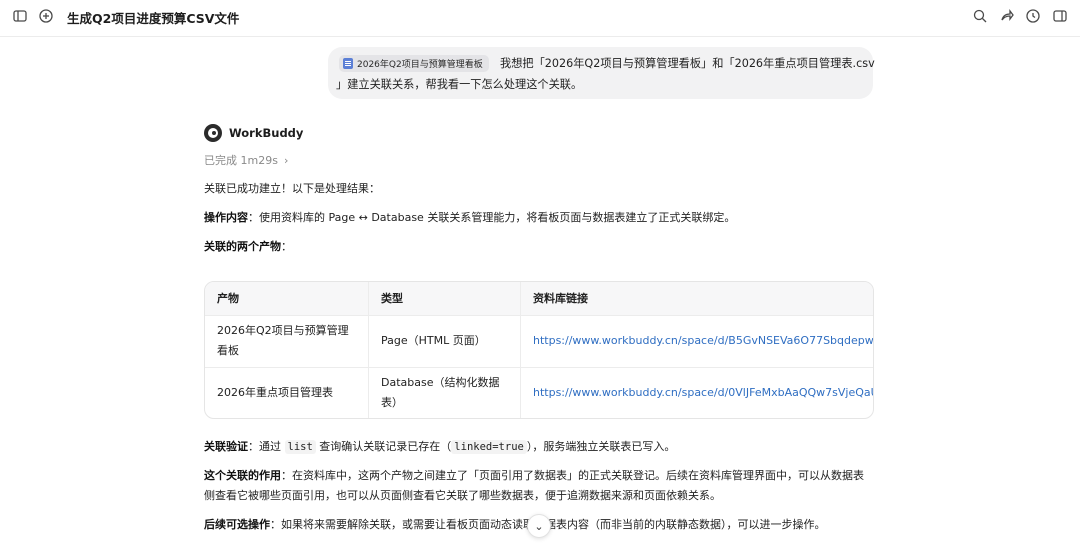 The width and height of the screenshot is (1080, 546). Describe the element at coordinates (687, 63) in the screenshot. I see `user-message-line-1: 我想把「2026年Q2项目与预算管理看板」和「2026年重点项目管理表.csv` at that location.